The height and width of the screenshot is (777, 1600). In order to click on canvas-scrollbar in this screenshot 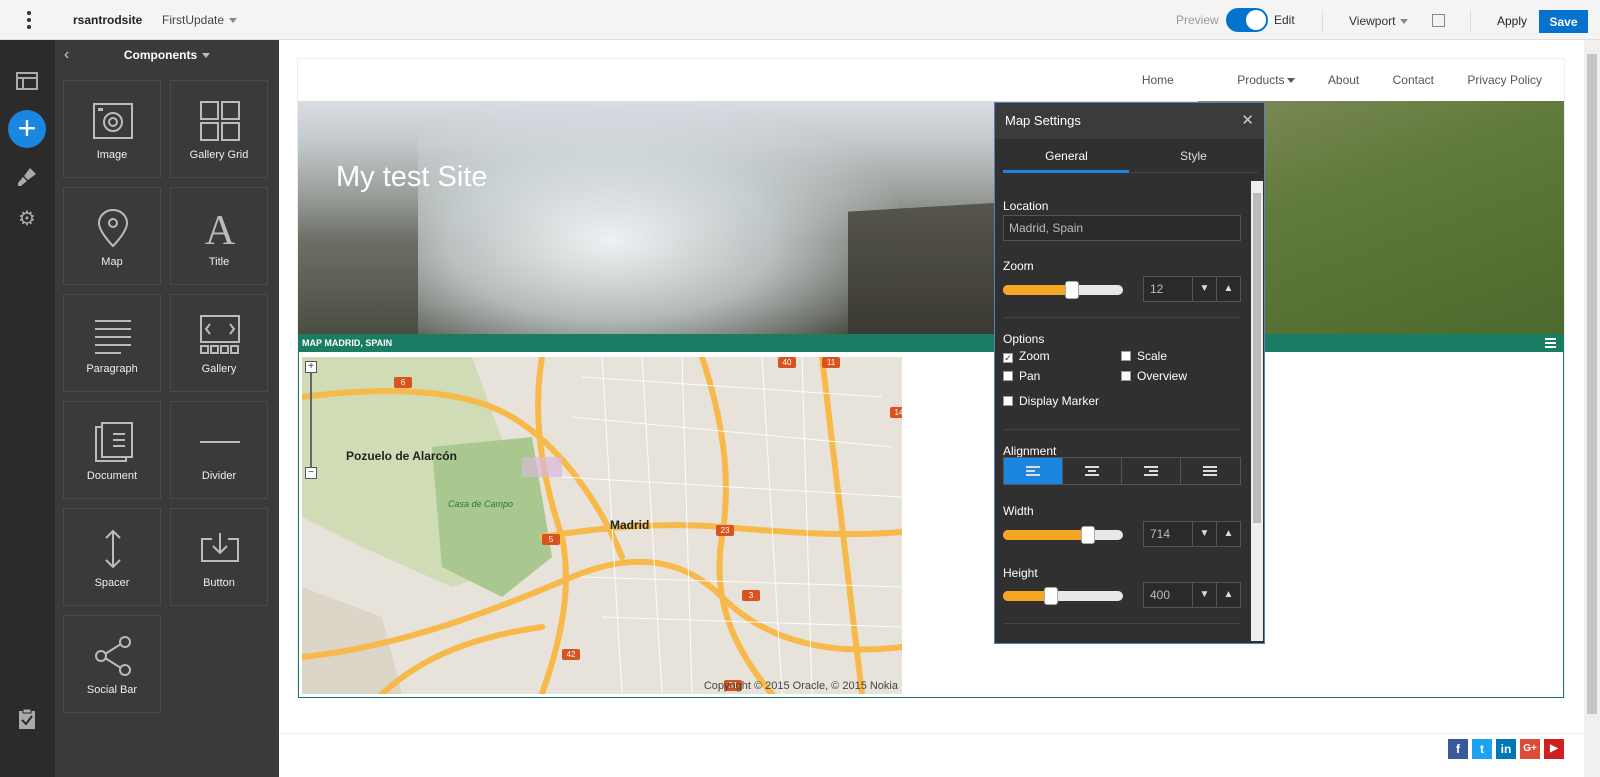, I will do `click(1592, 408)`.